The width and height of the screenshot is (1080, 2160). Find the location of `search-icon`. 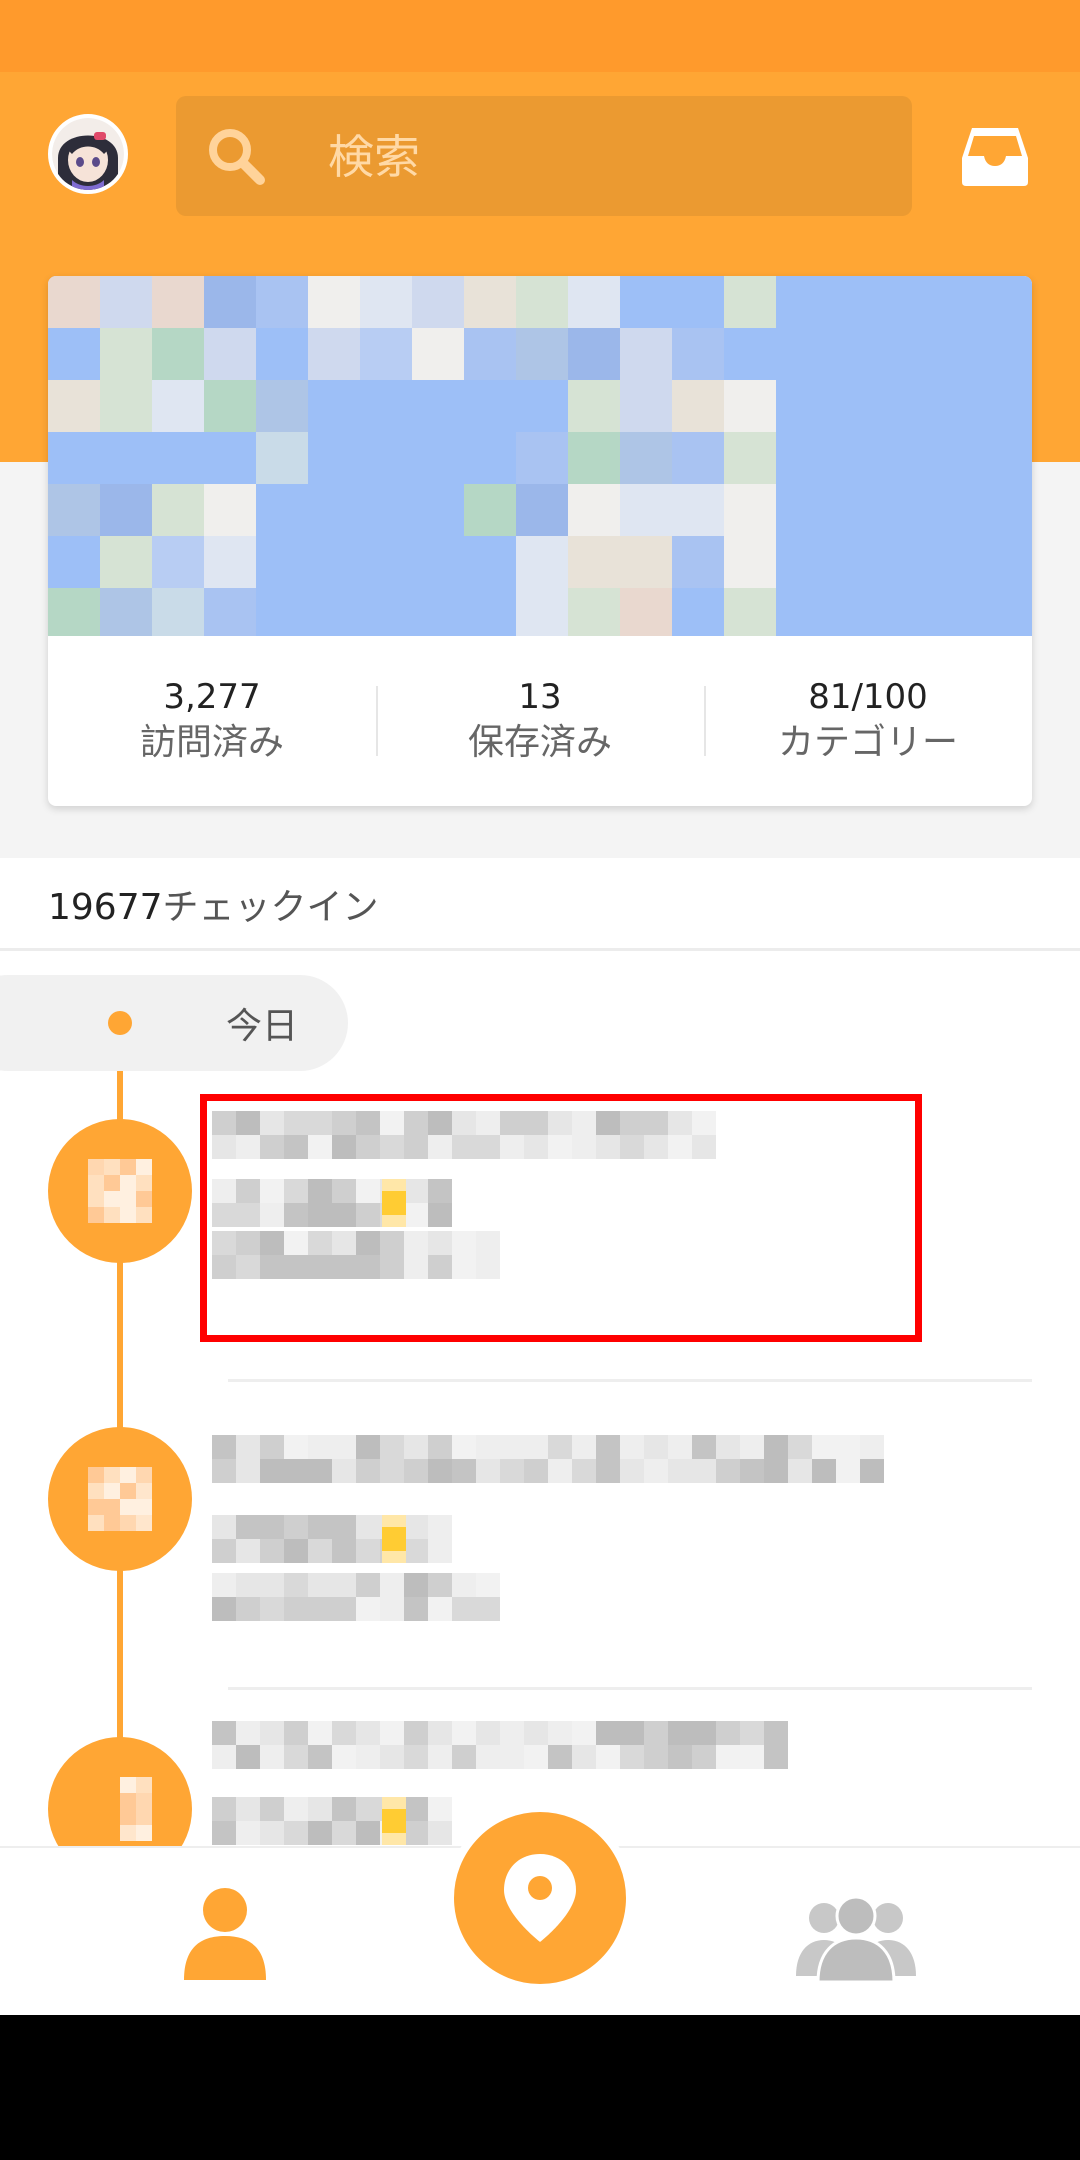

search-icon is located at coordinates (237, 157).